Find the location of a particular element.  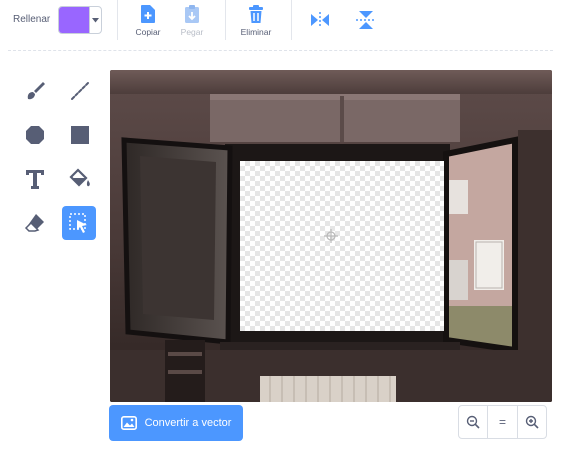

transparent-selection is located at coordinates (342, 246).